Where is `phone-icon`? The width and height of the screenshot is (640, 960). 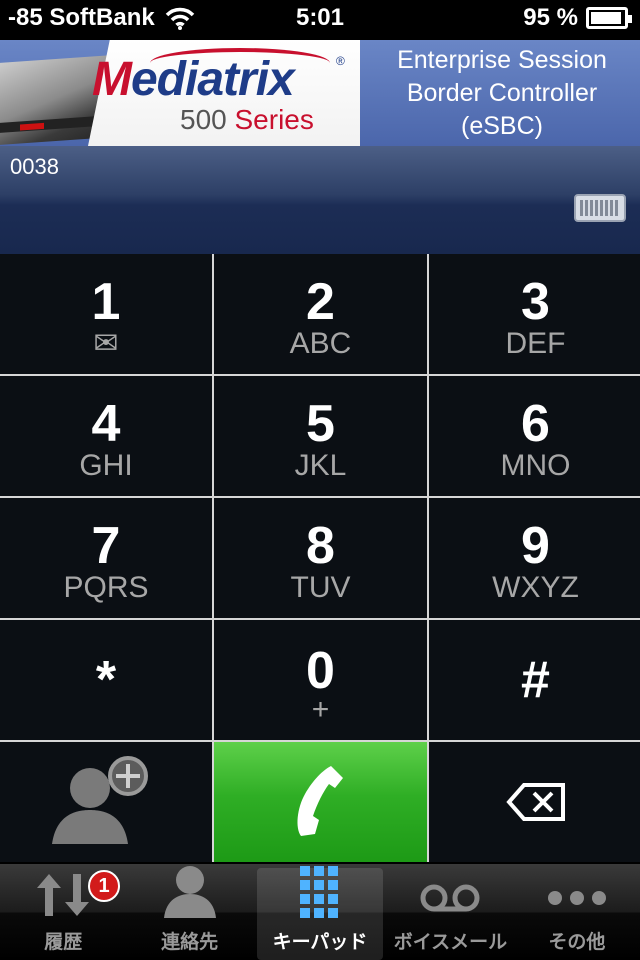
phone-icon is located at coordinates (321, 802).